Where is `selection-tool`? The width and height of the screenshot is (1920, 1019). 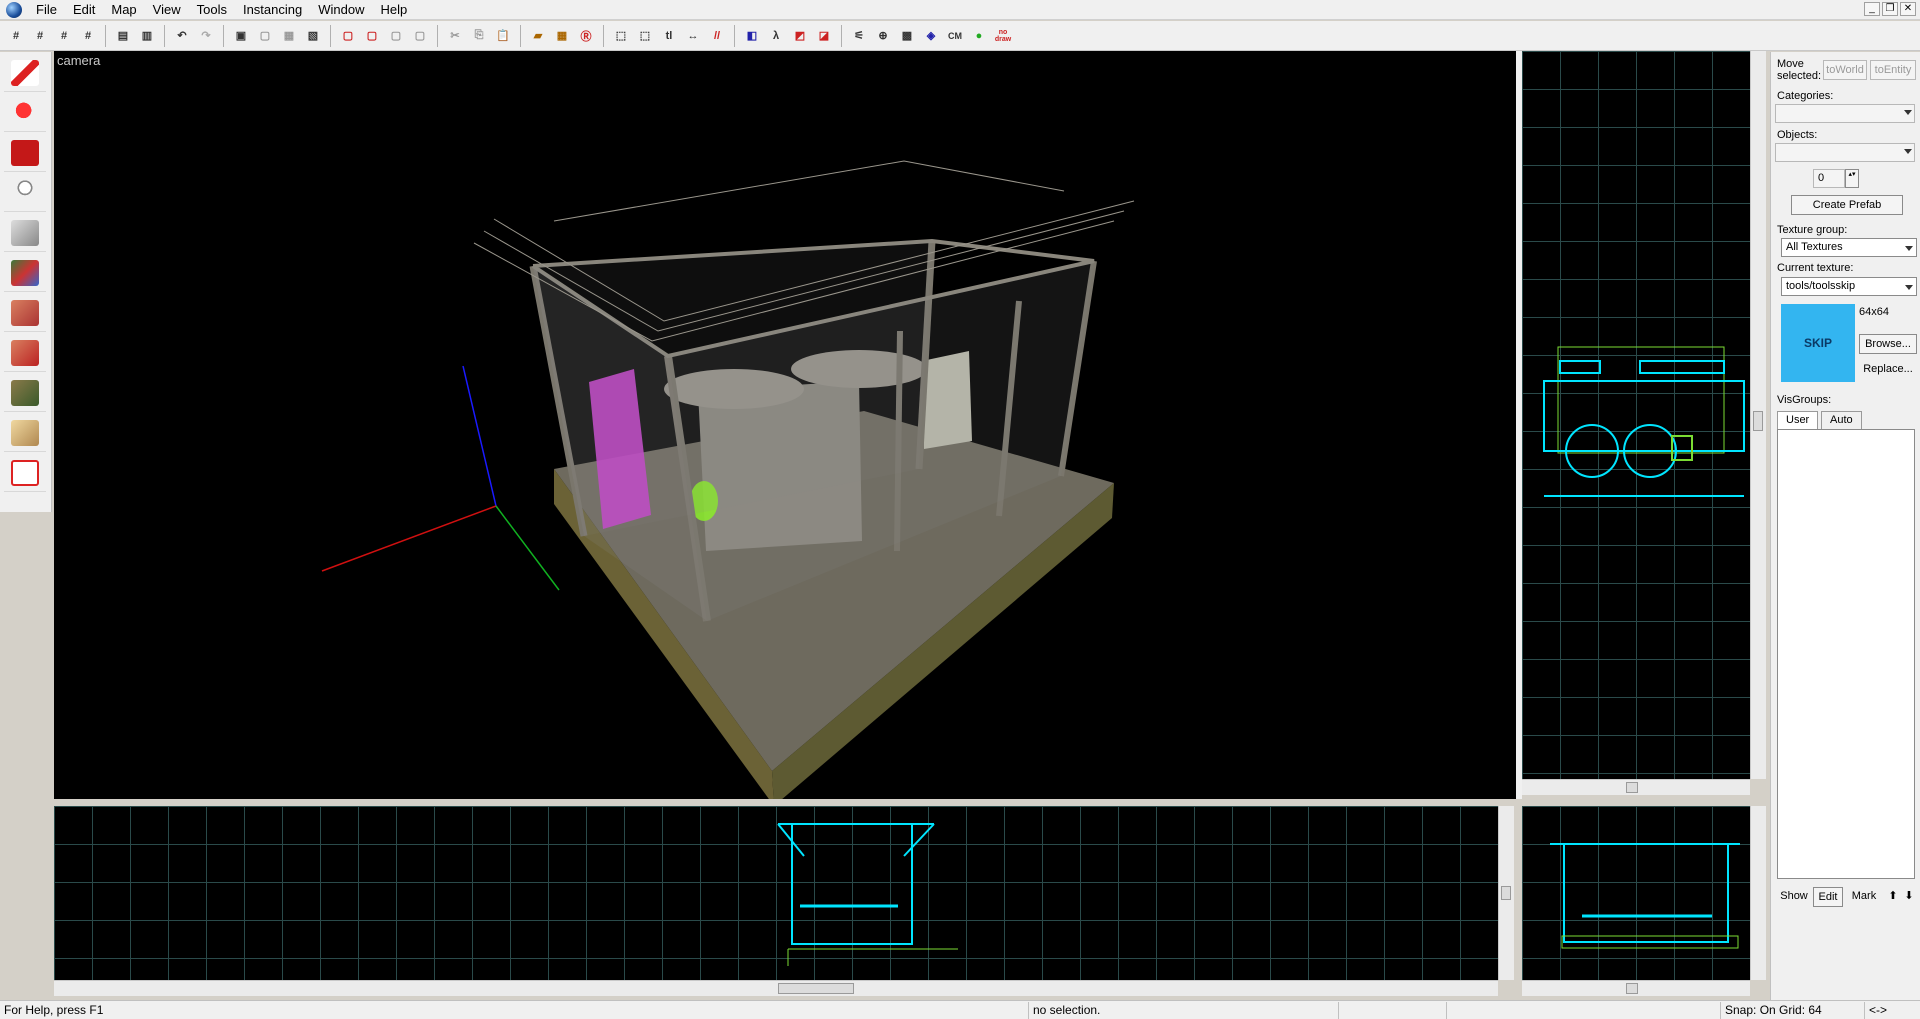 selection-tool is located at coordinates (25, 73).